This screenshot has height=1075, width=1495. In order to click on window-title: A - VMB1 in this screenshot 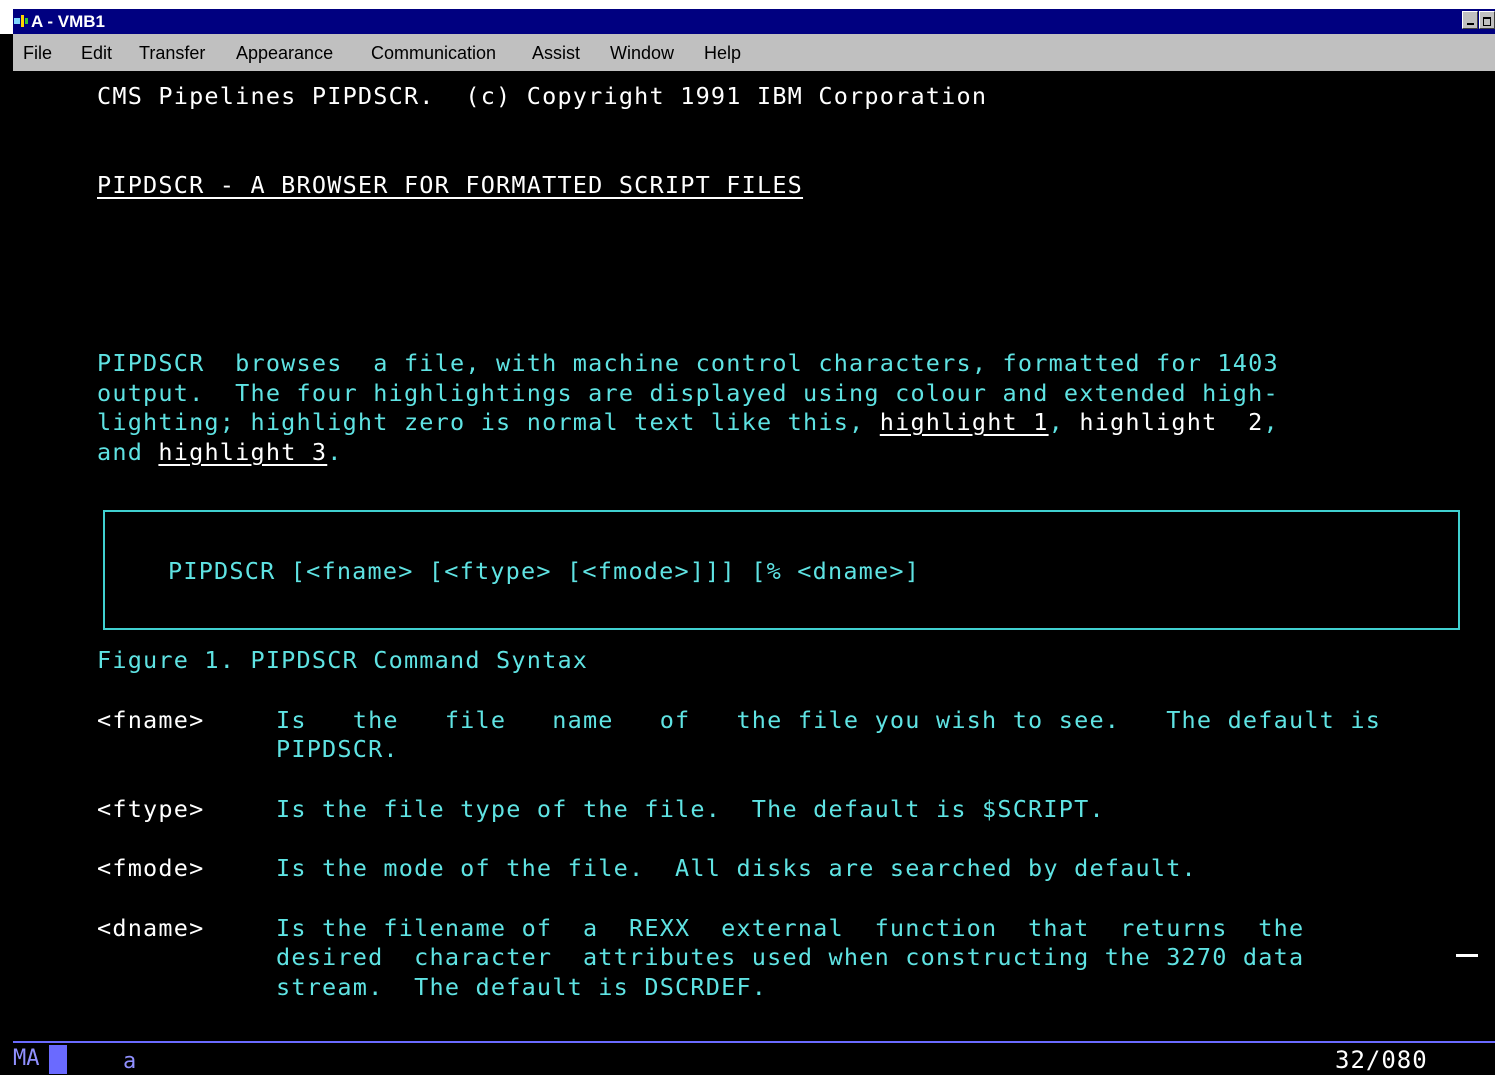, I will do `click(68, 21)`.